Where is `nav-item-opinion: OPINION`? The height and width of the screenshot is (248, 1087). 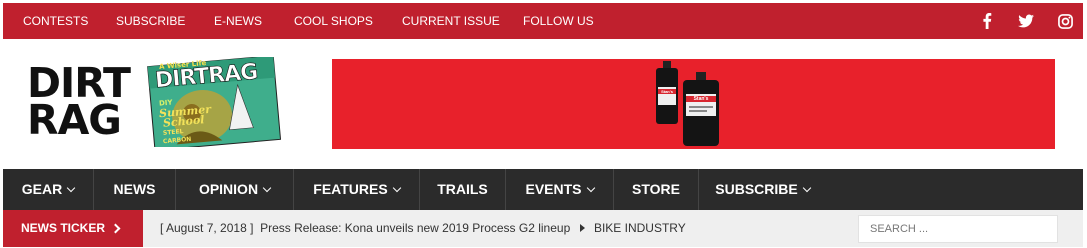 nav-item-opinion: OPINION is located at coordinates (234, 189).